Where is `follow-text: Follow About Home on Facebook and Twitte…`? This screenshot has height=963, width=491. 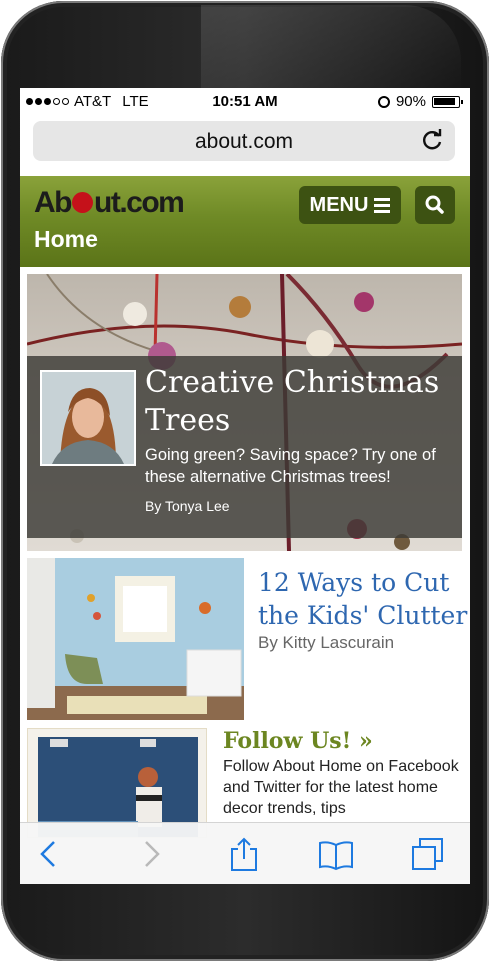 follow-text: Follow About Home on Facebook and Twitte… is located at coordinates (341, 787).